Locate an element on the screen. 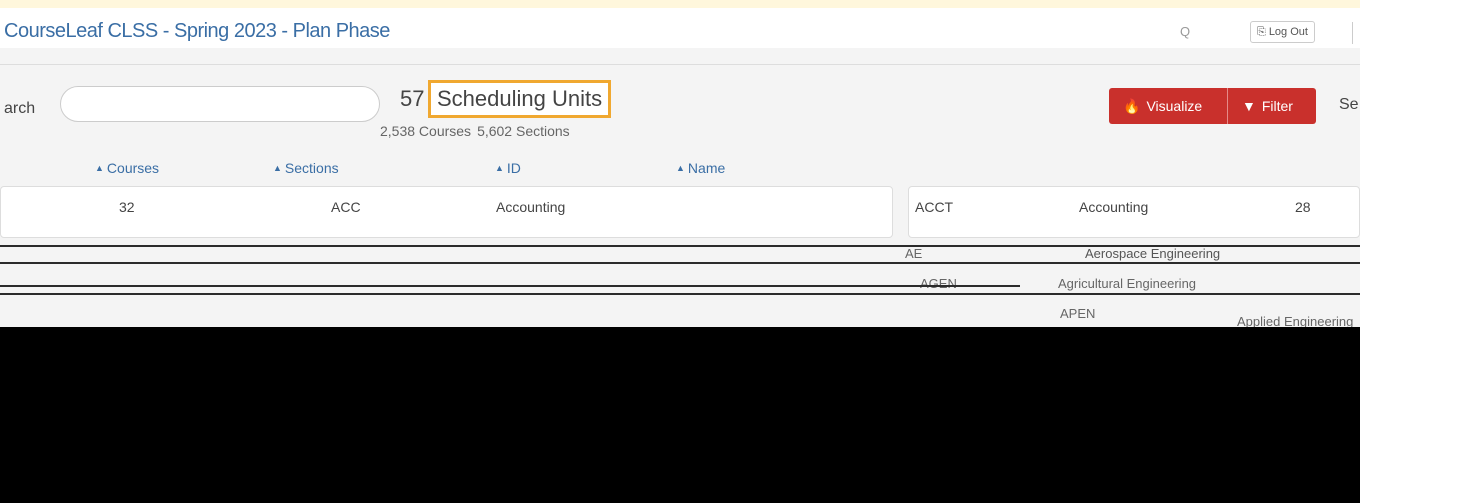 This screenshot has width=1478, height=503. unit-code: ACCT is located at coordinates (934, 207).